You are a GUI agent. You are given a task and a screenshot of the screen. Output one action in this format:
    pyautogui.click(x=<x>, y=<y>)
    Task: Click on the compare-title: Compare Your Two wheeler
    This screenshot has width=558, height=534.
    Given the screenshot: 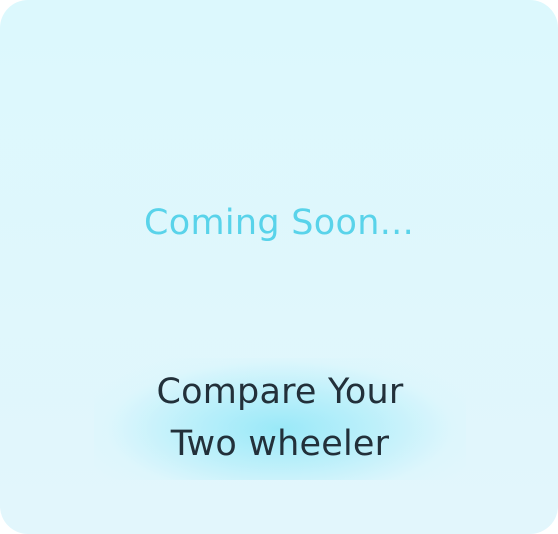 What is the action you would take?
    pyautogui.click(x=280, y=418)
    